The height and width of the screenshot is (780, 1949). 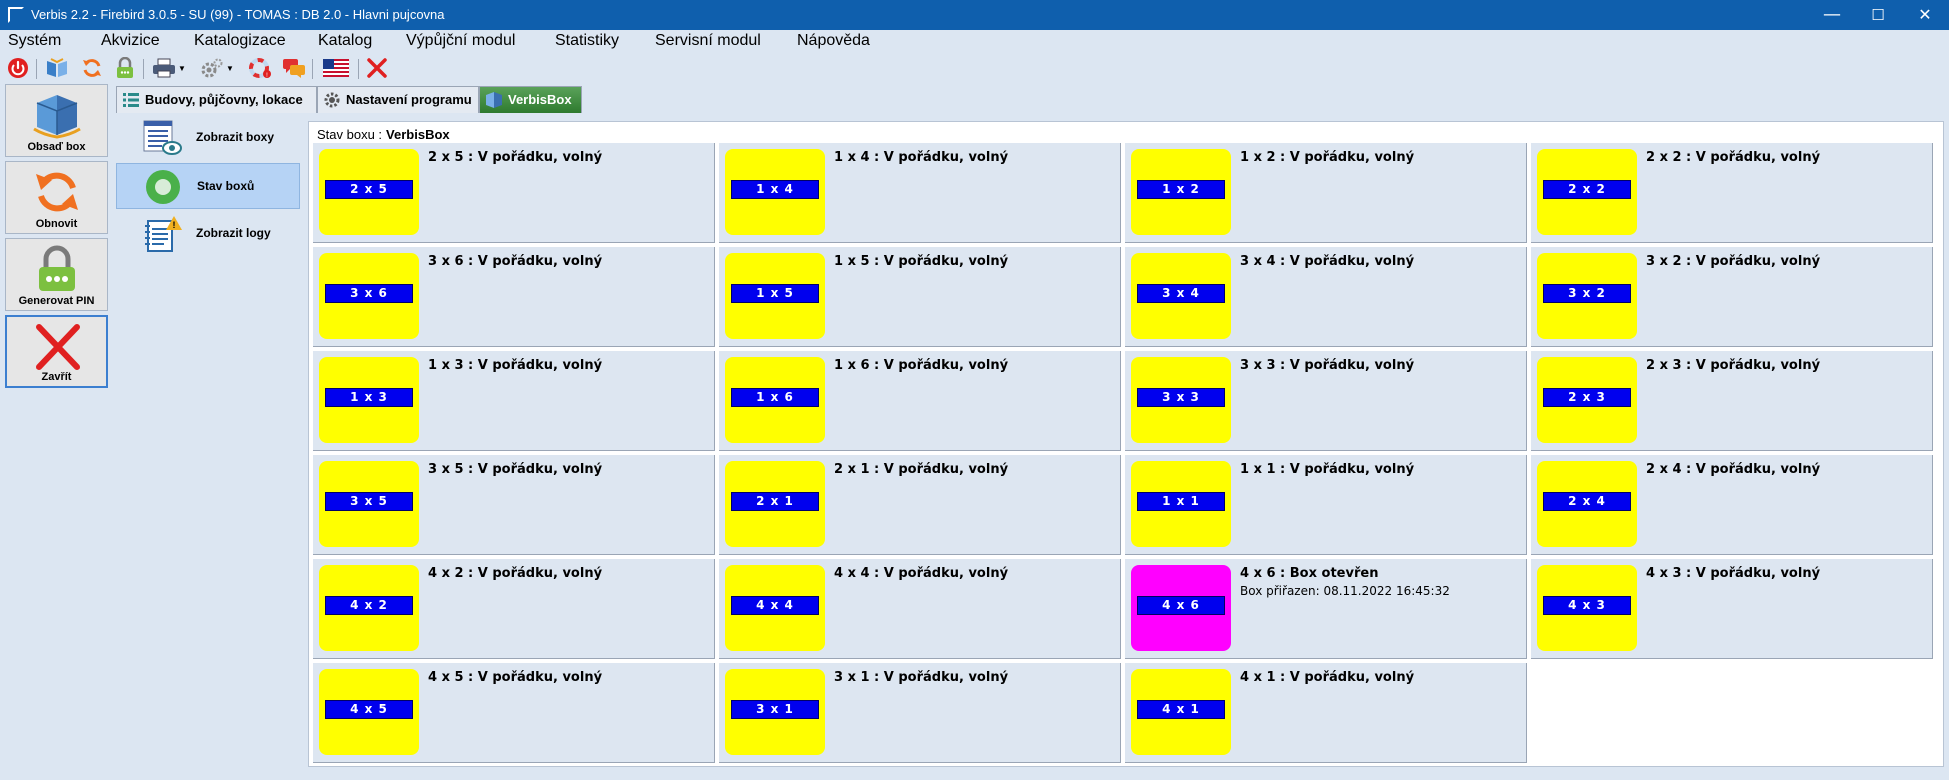 What do you see at coordinates (1732, 609) in the screenshot?
I see `box-cell: 4 x 3 4 x 3 : V pořádku, volný` at bounding box center [1732, 609].